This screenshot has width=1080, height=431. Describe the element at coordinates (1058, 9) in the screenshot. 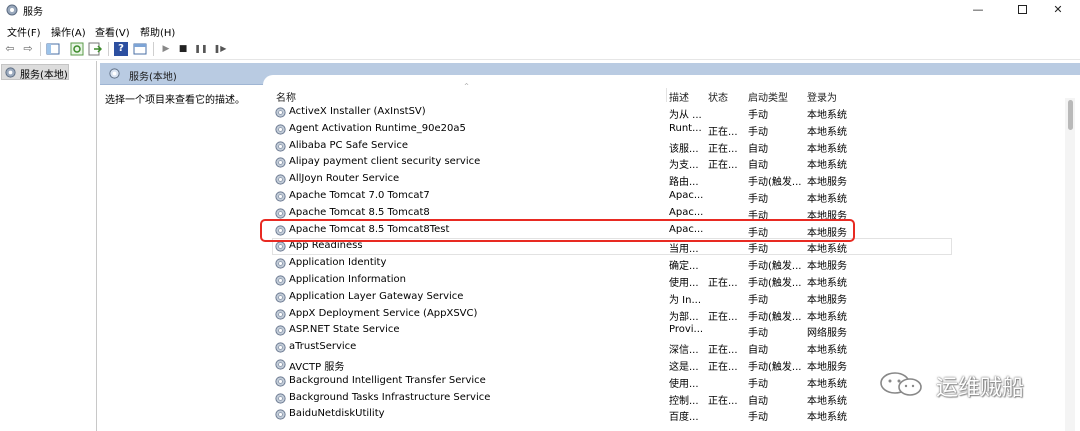

I see `close-button: ✕` at that location.